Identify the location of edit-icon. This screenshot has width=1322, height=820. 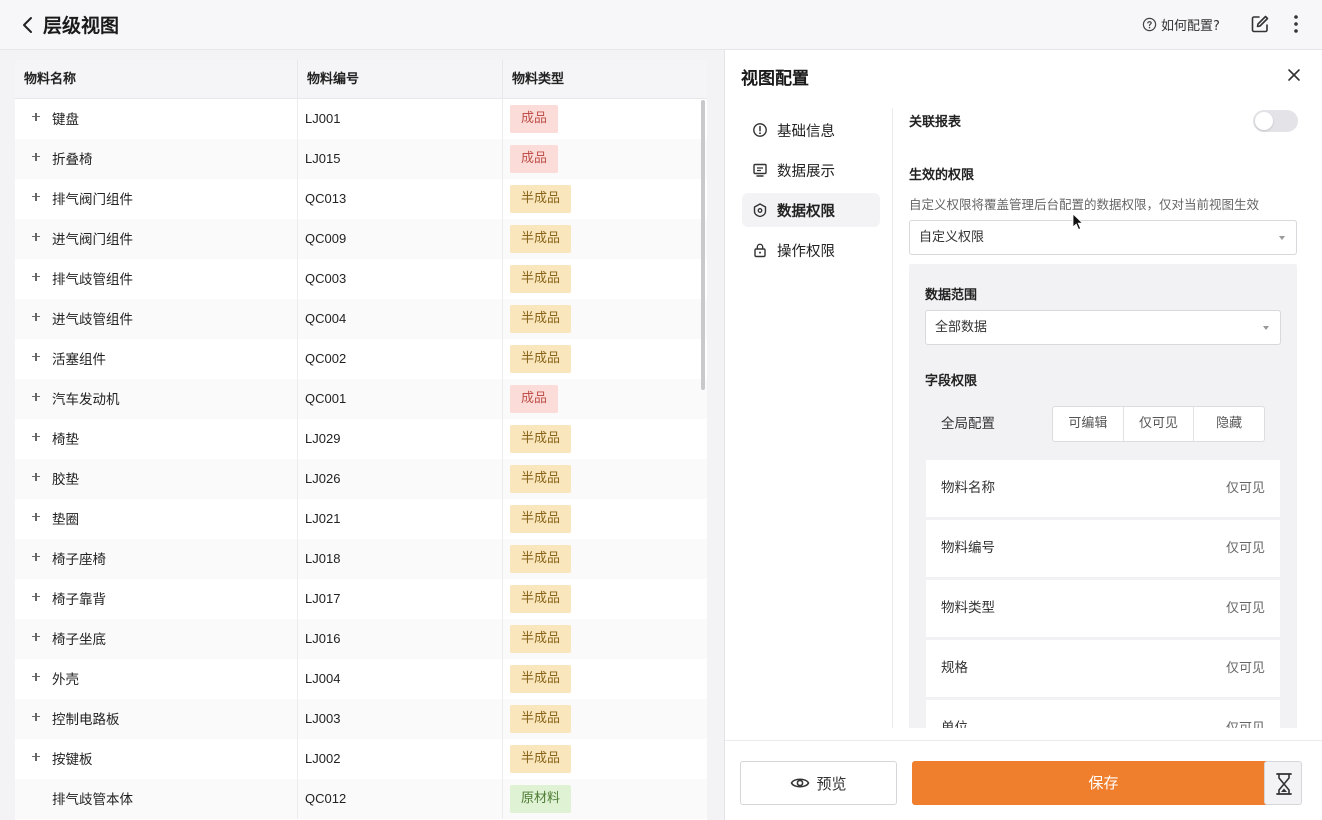
(1260, 24).